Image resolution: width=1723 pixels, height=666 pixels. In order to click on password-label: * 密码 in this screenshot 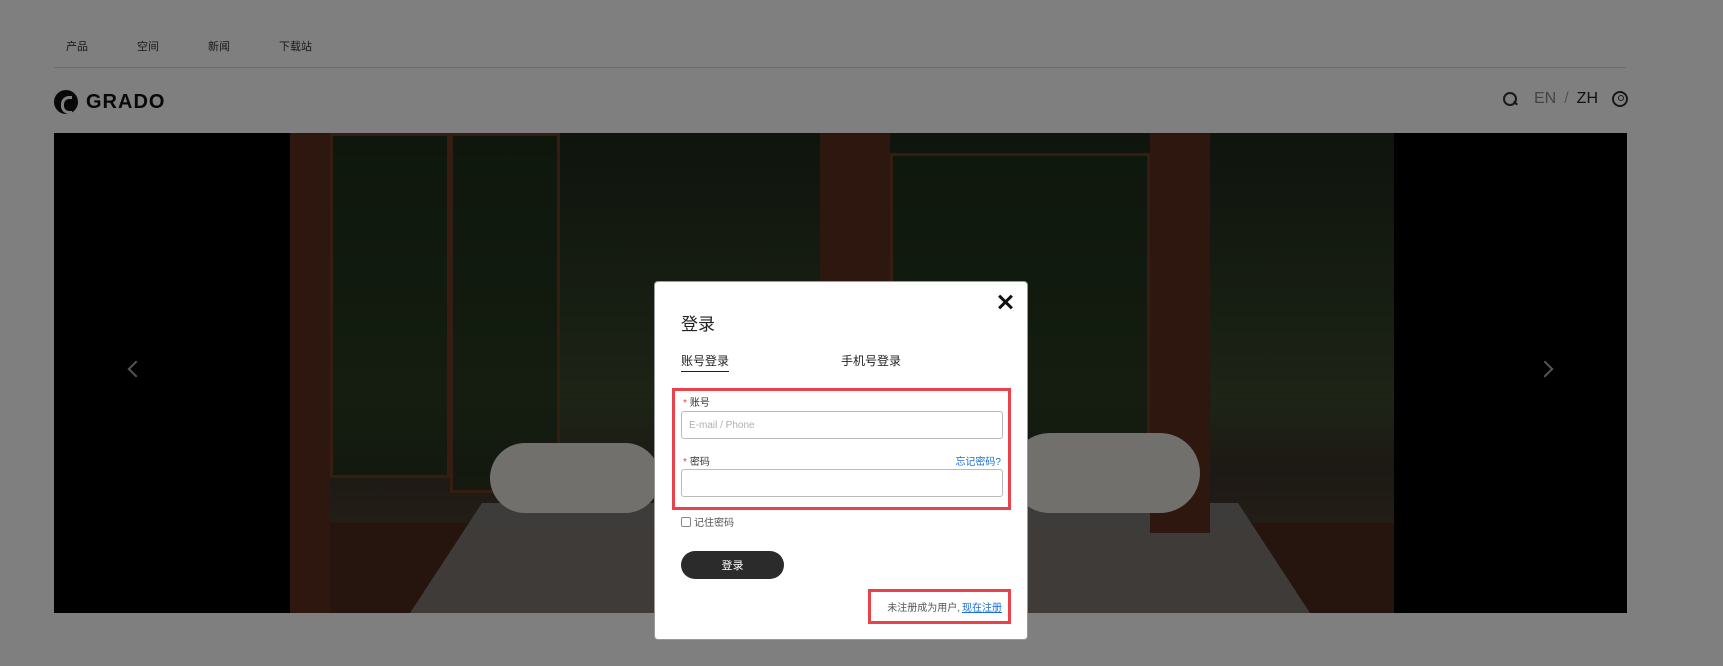, I will do `click(696, 460)`.